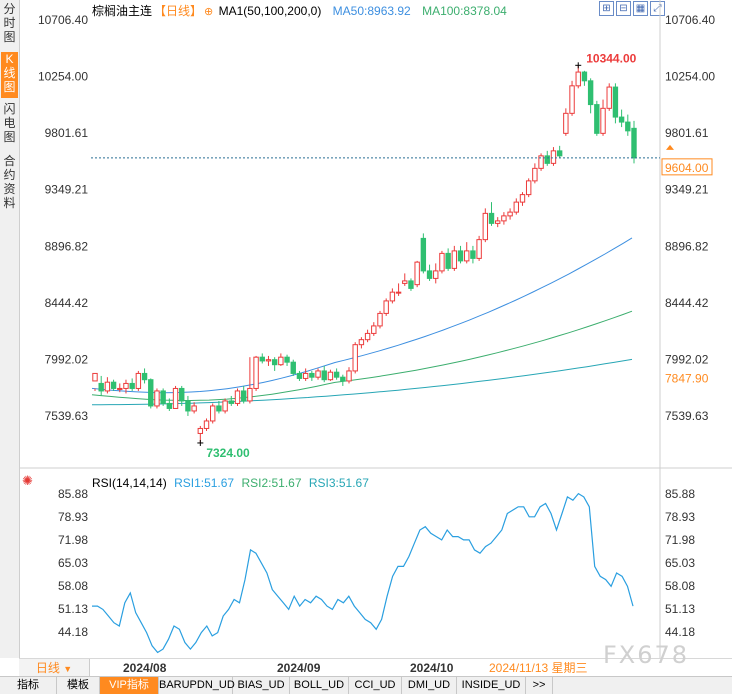 The image size is (732, 694). Describe the element at coordinates (538, 668) in the screenshot. I see `cursor-date-label: 2024/11/13 星期三` at that location.